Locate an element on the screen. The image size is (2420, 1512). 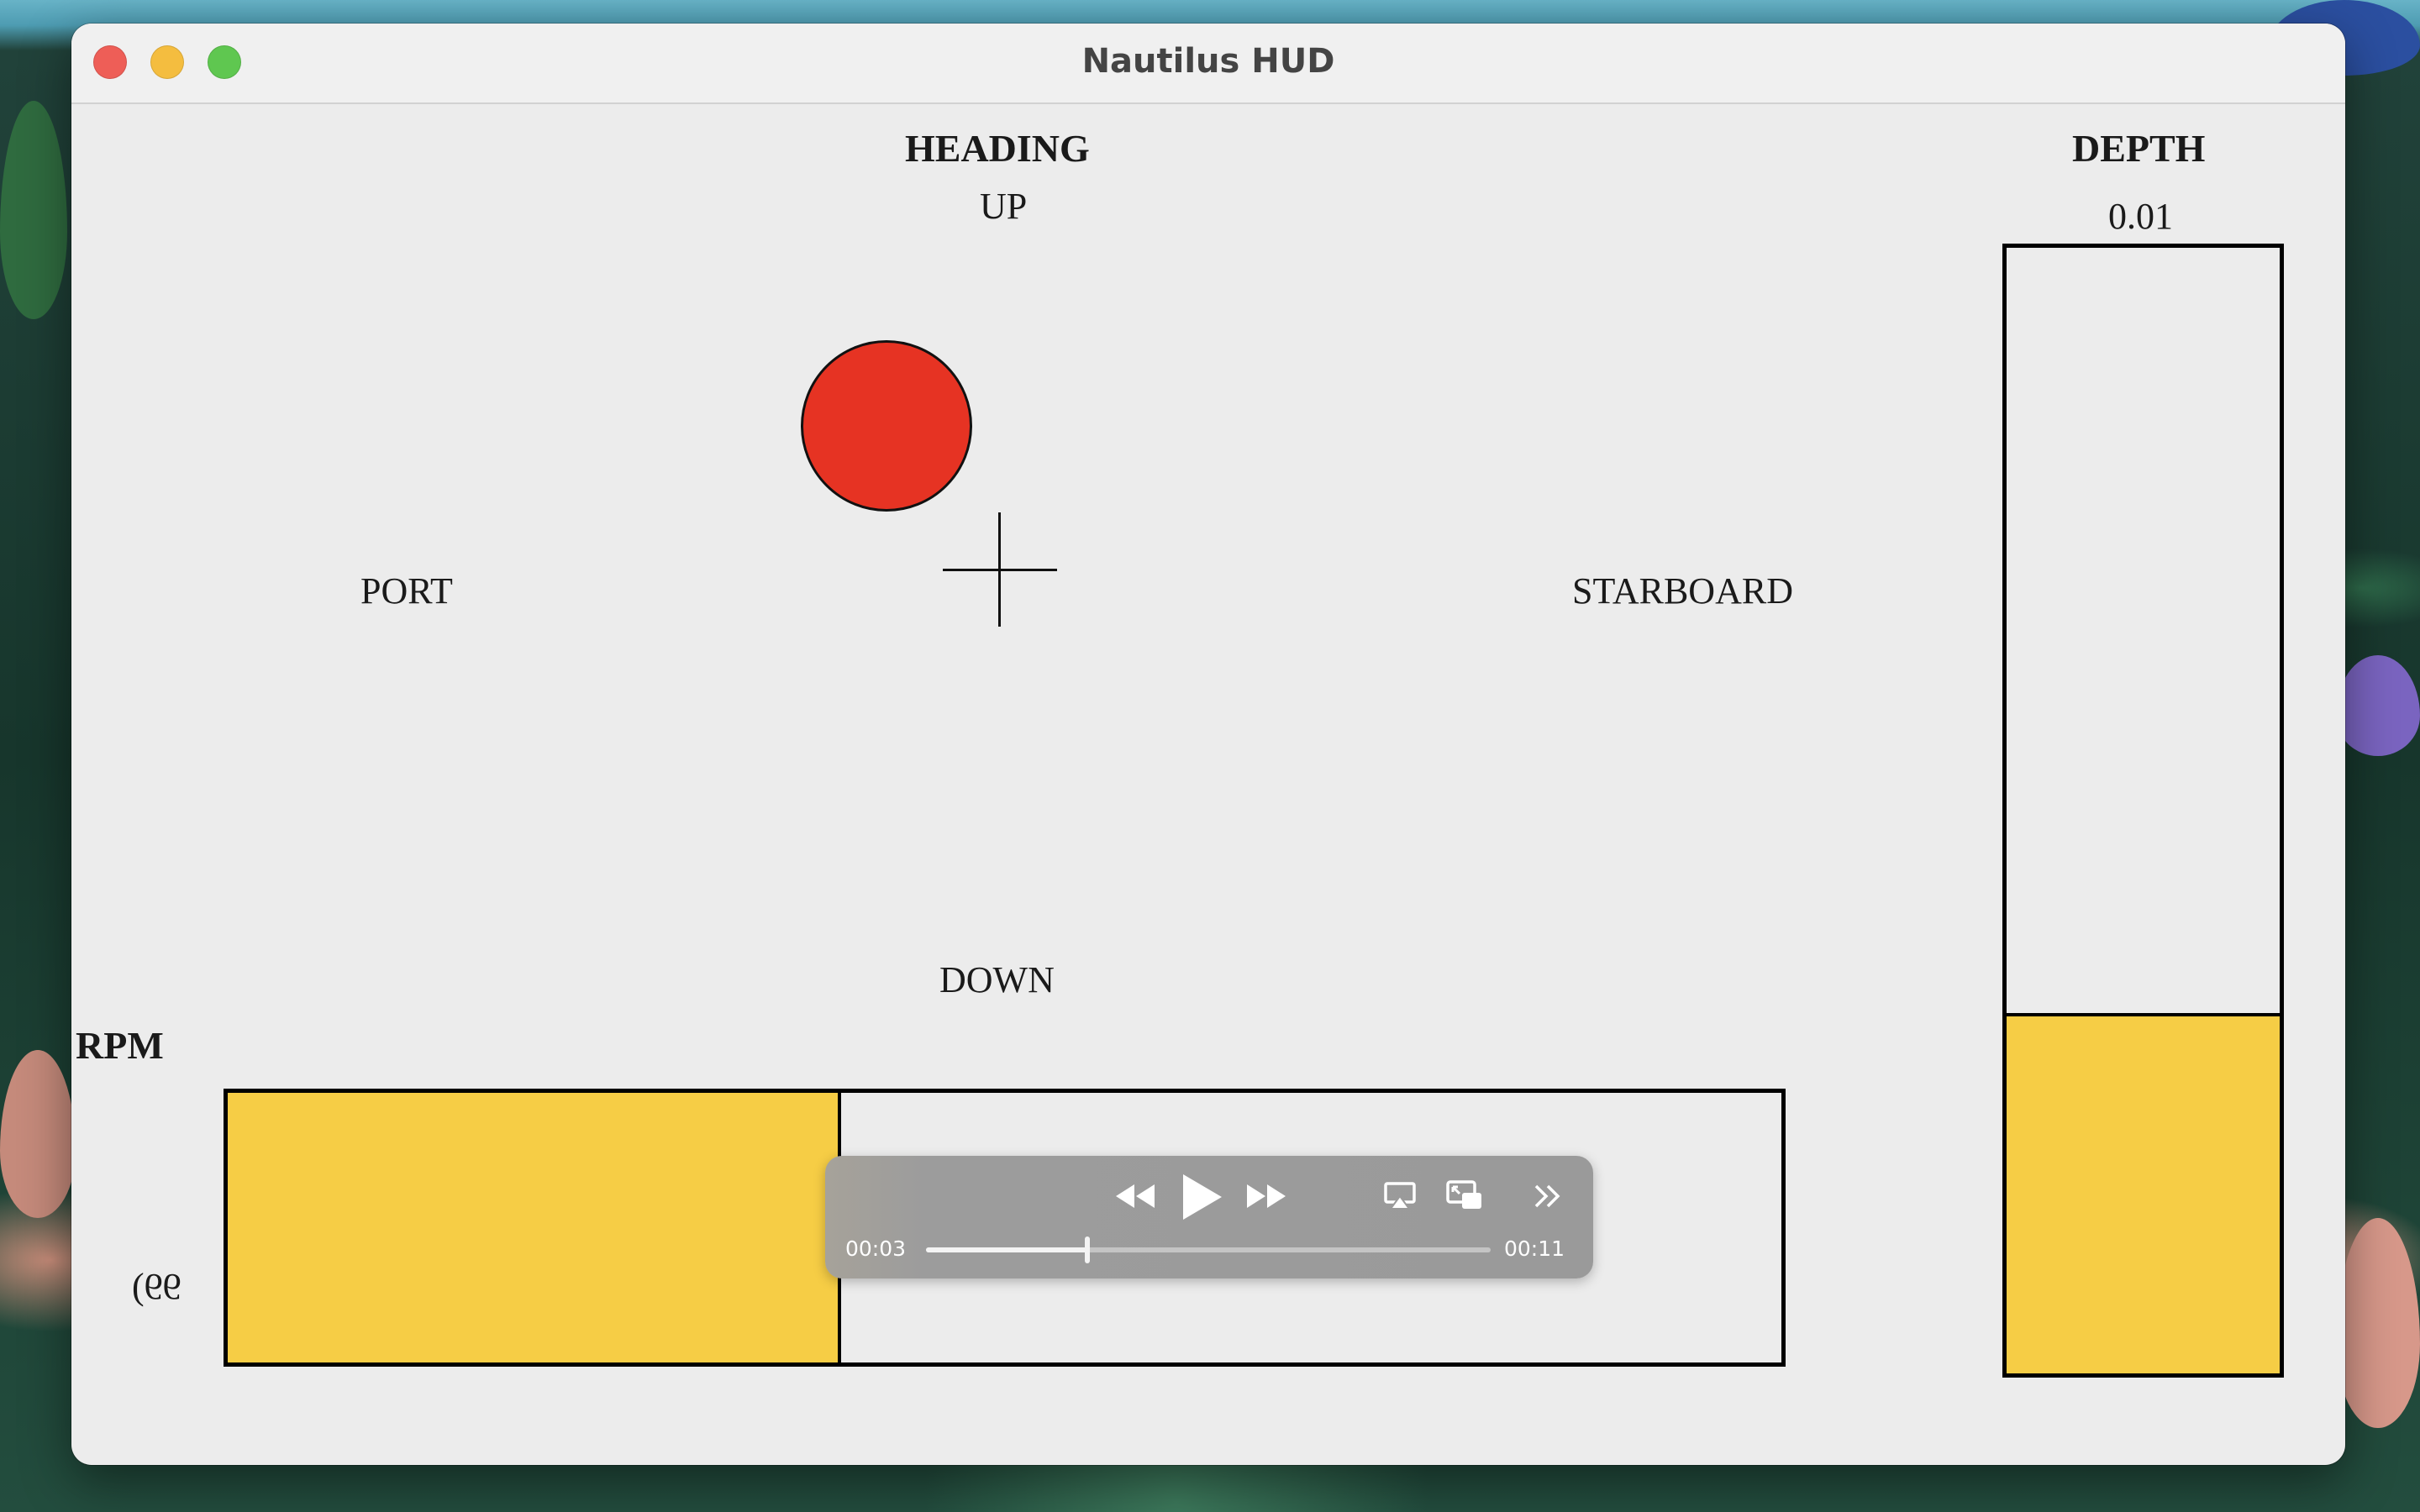
rewind-icon is located at coordinates (1135, 1198).